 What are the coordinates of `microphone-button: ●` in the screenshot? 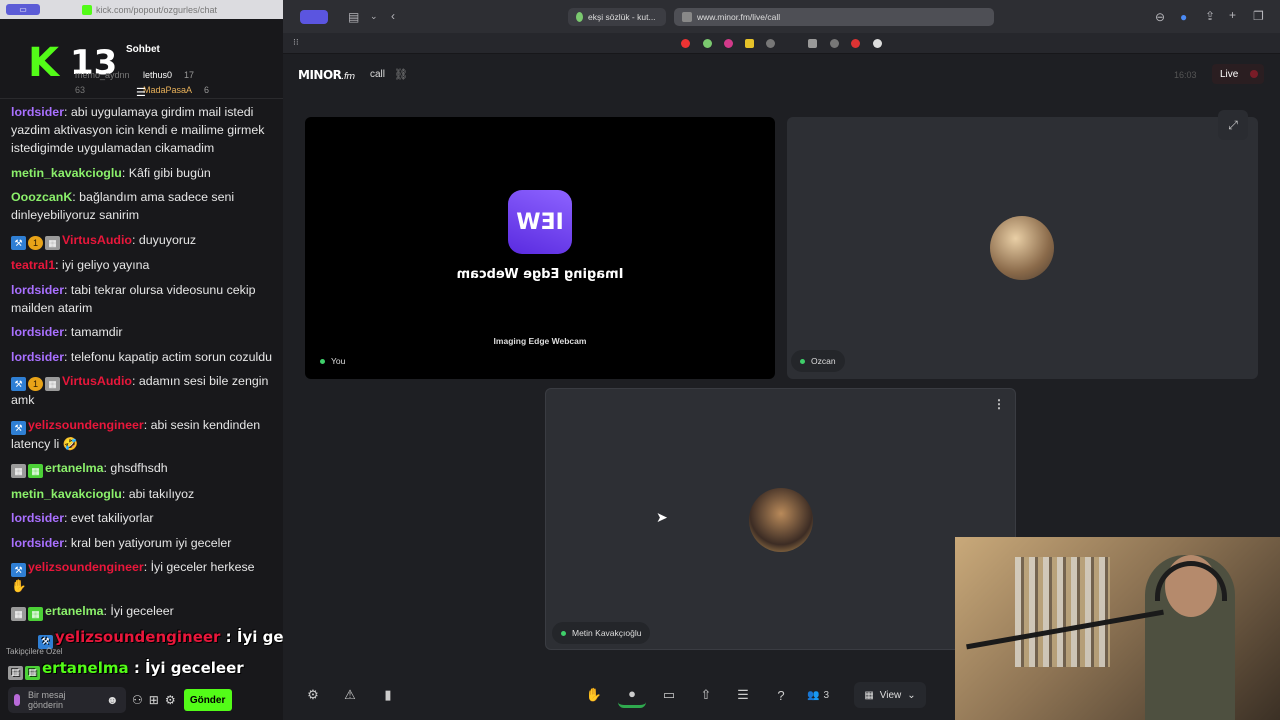 It's located at (632, 695).